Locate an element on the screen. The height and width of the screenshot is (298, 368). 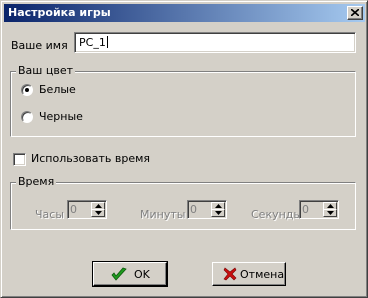
color-groupbox-title: Ваш цвет is located at coordinates (45, 70).